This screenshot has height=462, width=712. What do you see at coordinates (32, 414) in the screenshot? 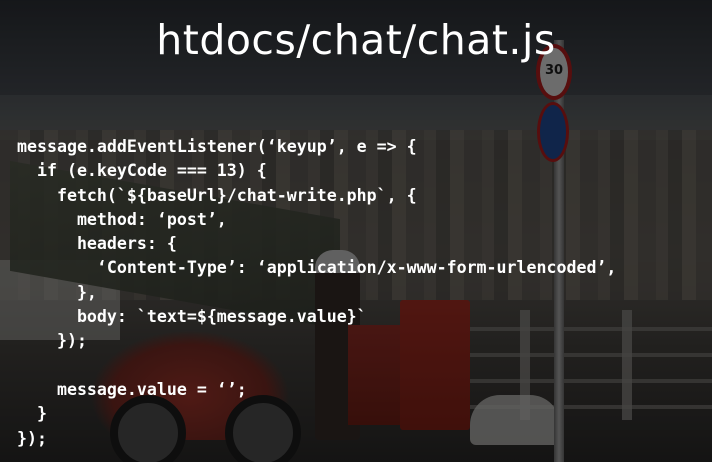
I see `code-line: }` at bounding box center [32, 414].